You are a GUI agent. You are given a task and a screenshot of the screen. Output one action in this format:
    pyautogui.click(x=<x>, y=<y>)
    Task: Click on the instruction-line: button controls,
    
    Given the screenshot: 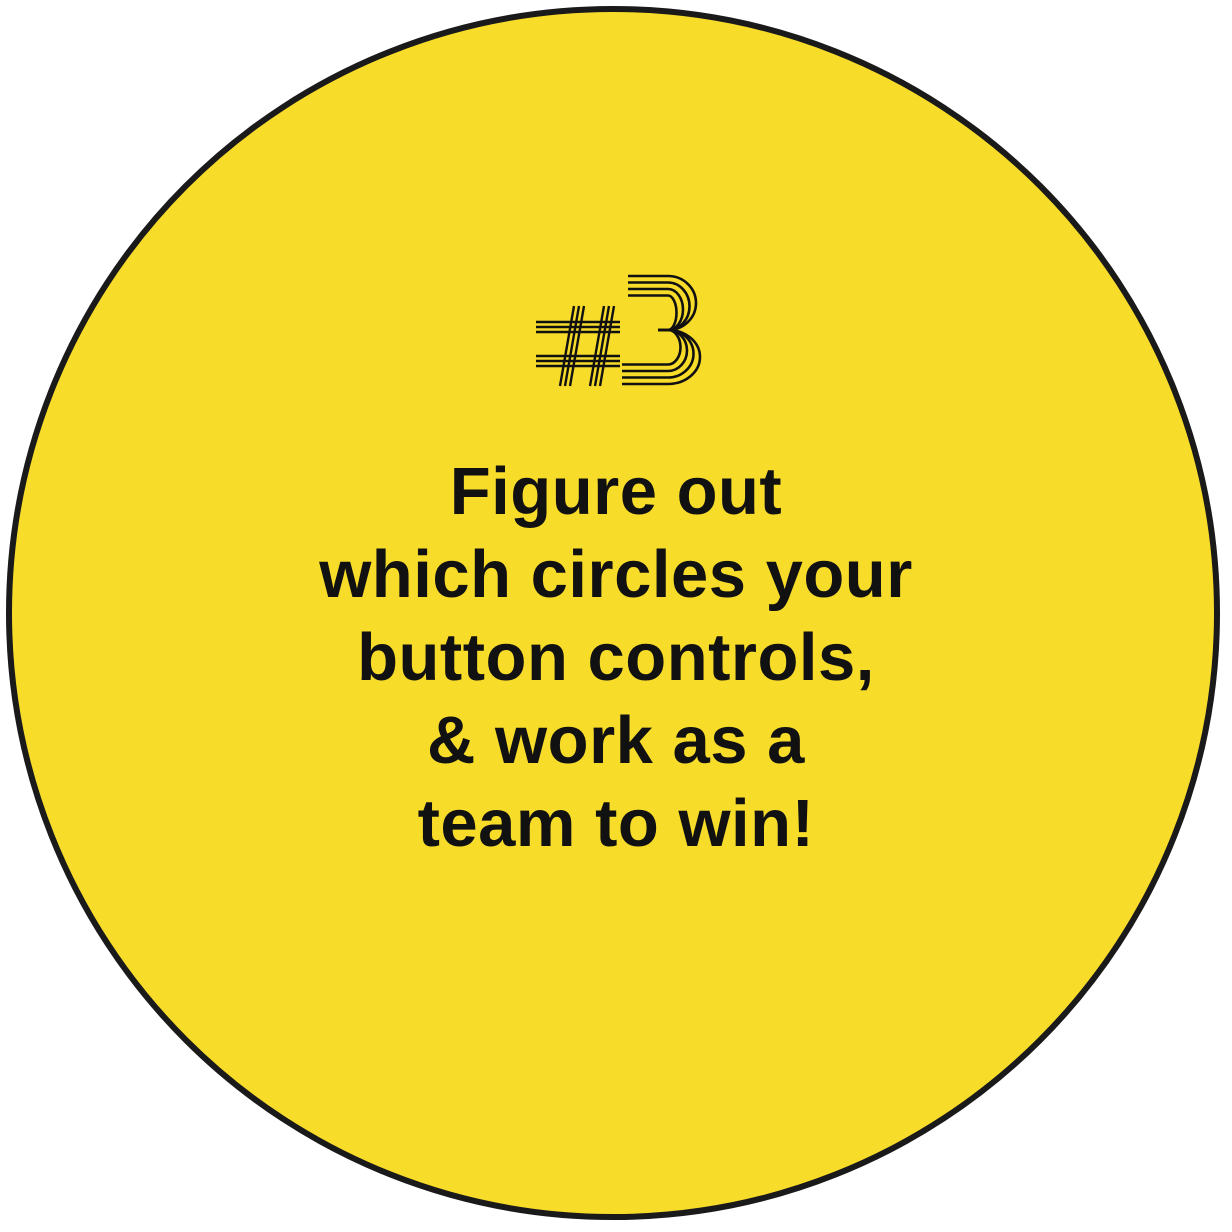 What is the action you would take?
    pyautogui.click(x=616, y=657)
    